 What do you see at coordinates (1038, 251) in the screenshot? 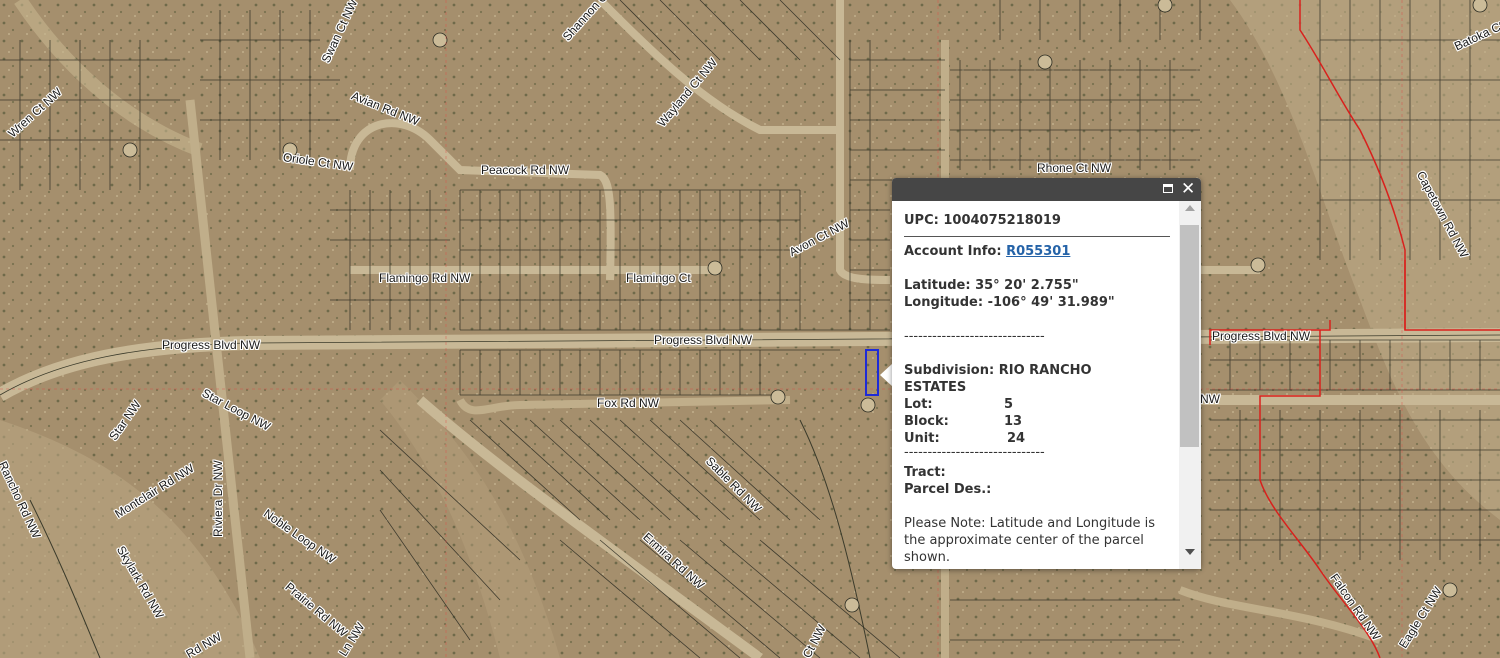
I see `account-link: R055301` at bounding box center [1038, 251].